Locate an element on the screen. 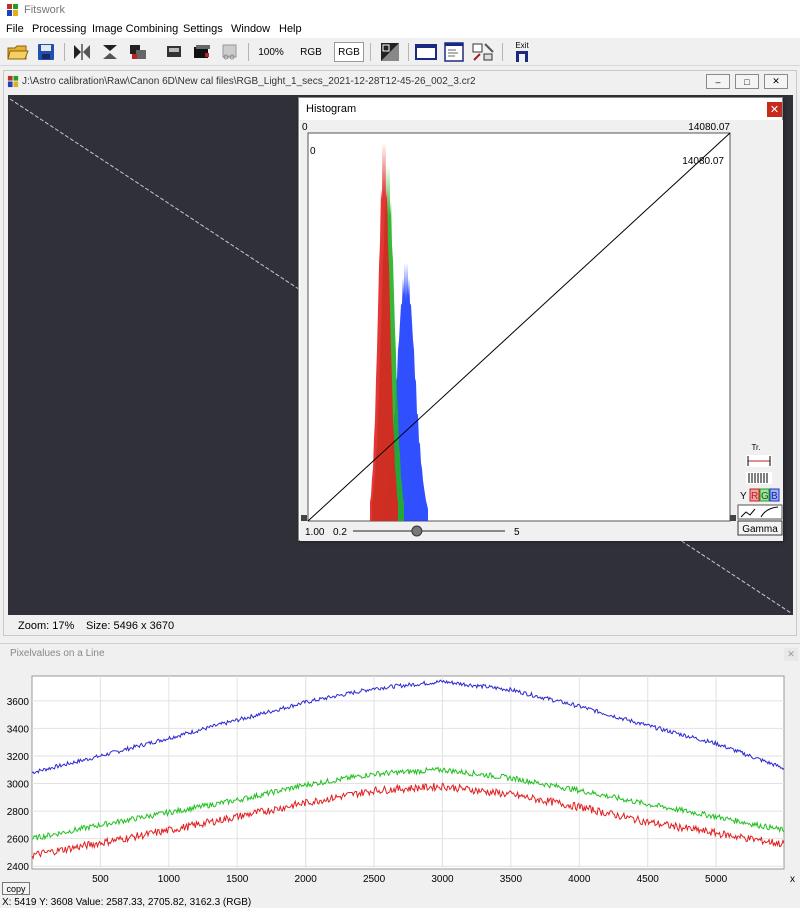  restore-icon: □ is located at coordinates (747, 81).